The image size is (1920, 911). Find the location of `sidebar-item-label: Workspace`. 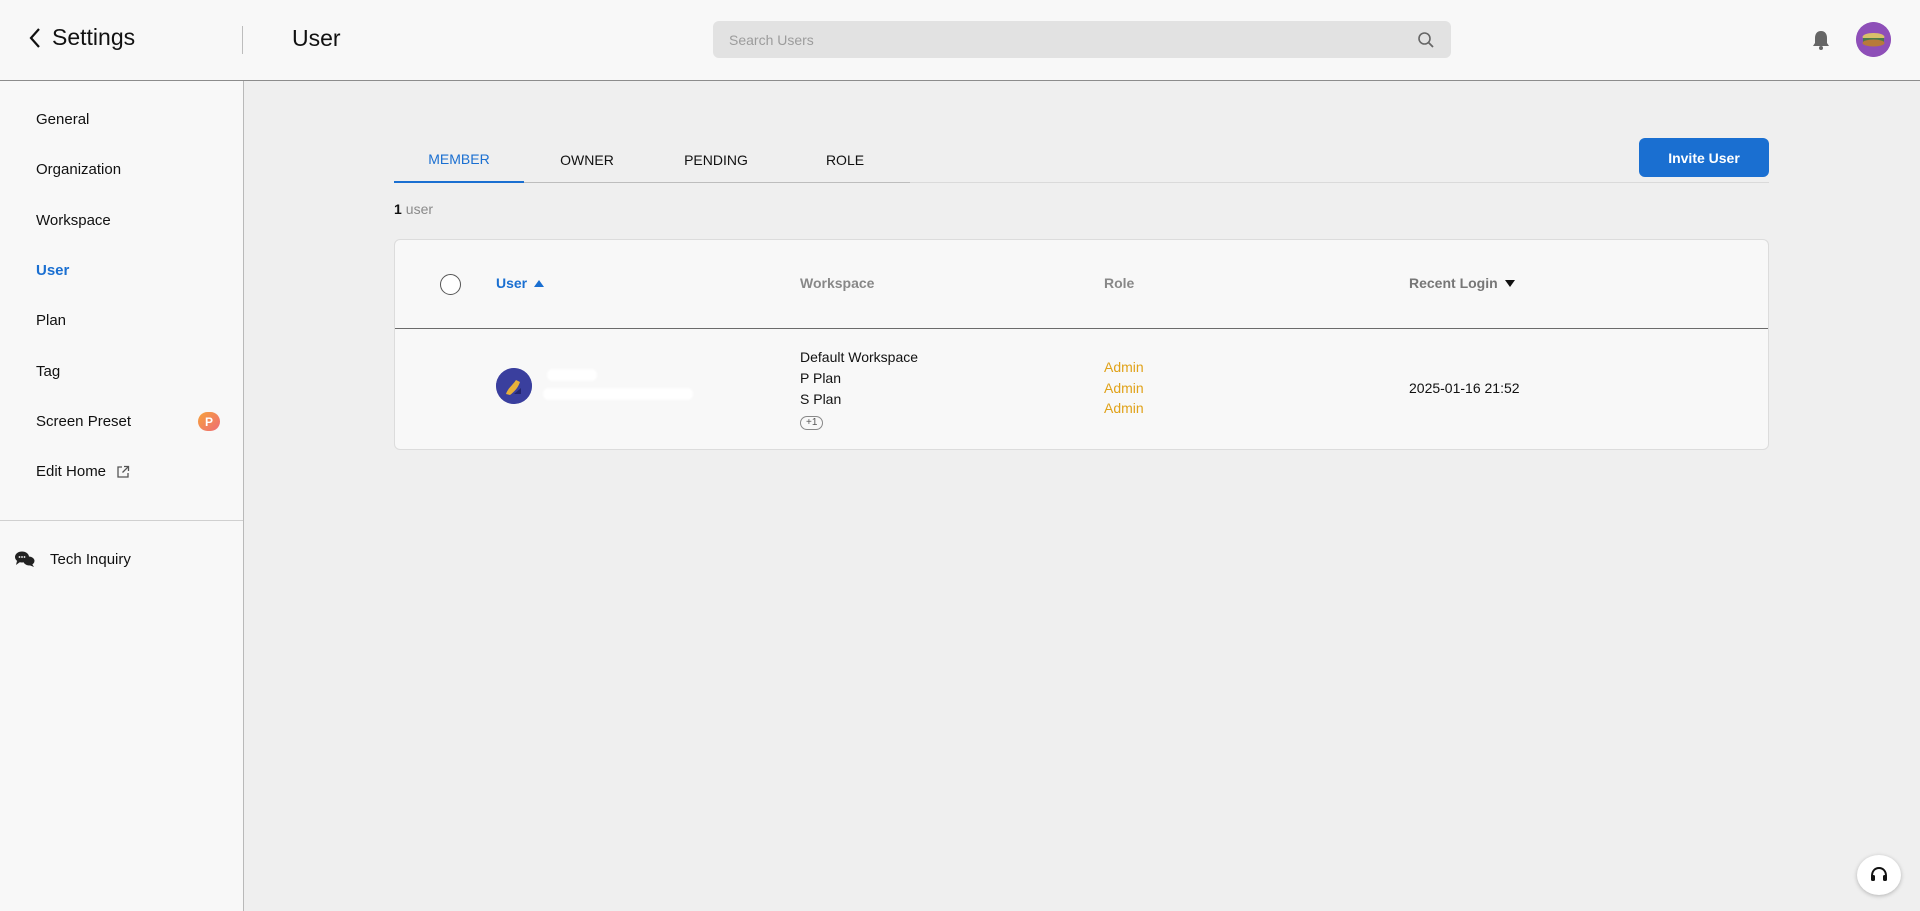

sidebar-item-label: Workspace is located at coordinates (73, 220).